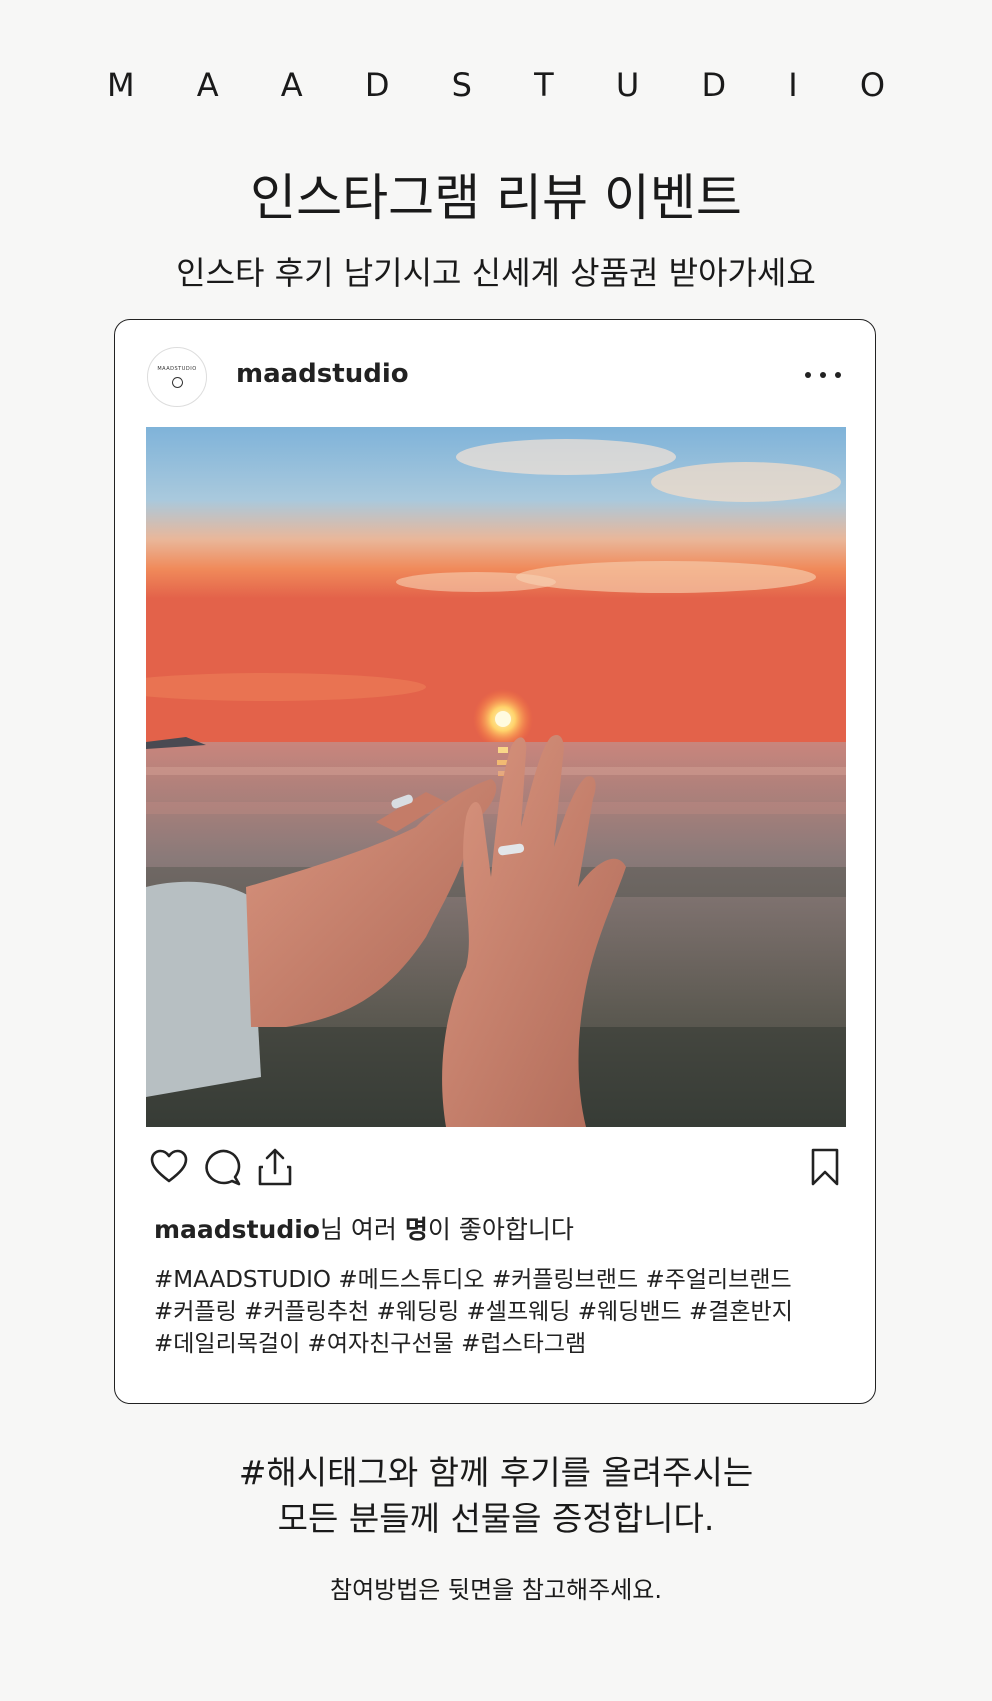  What do you see at coordinates (370, 1344) in the screenshot?
I see `hashtag-line: #데일리목걸이 #여자친구선물 #럽스타그램` at bounding box center [370, 1344].